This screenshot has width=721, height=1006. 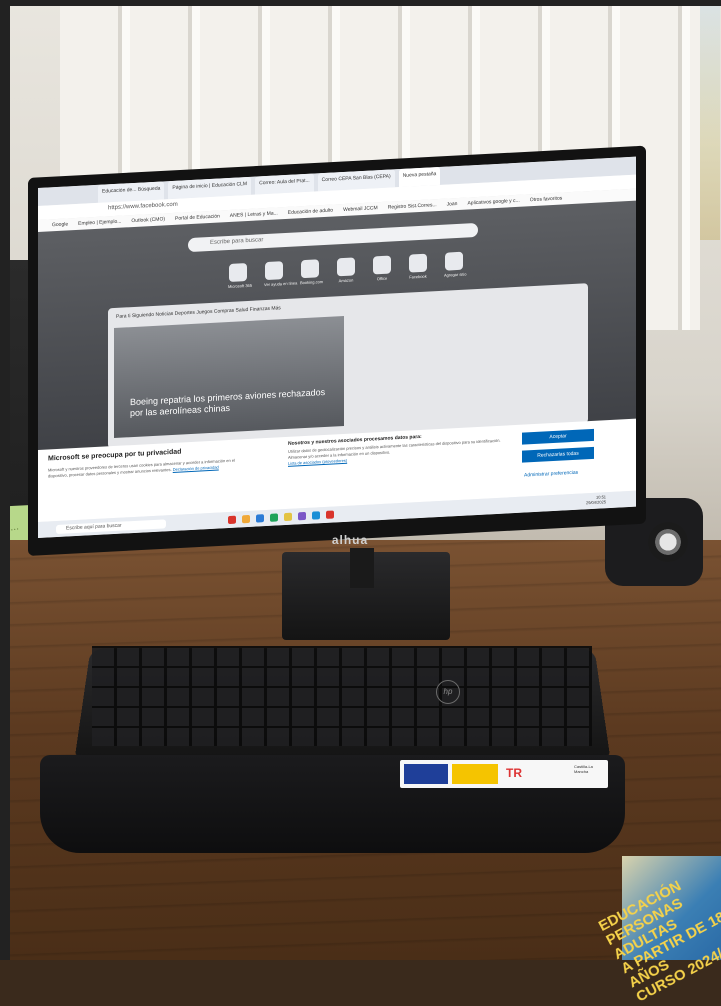 I want to click on monitor-stand-neck, so click(x=362, y=568).